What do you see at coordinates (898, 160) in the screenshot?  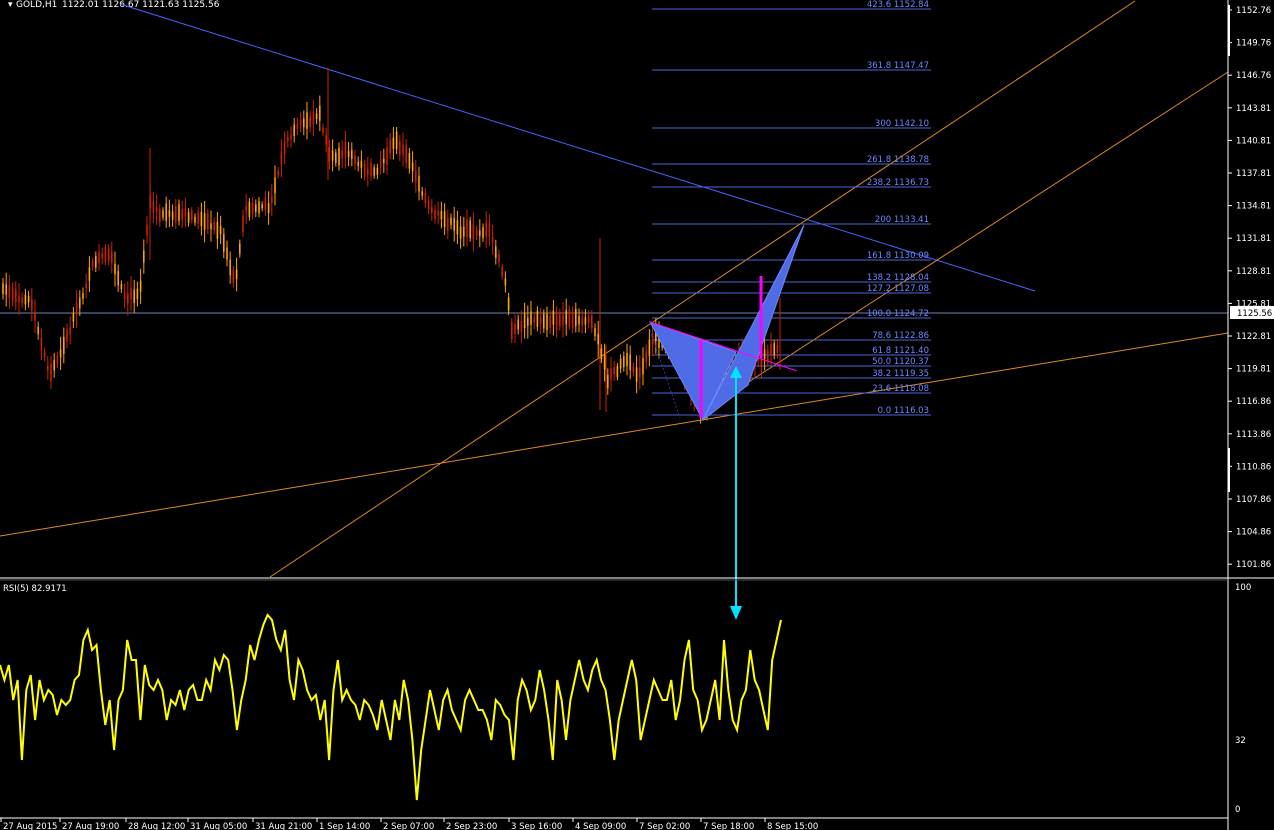 I see `fib-level-label: 261.8 1138.78` at bounding box center [898, 160].